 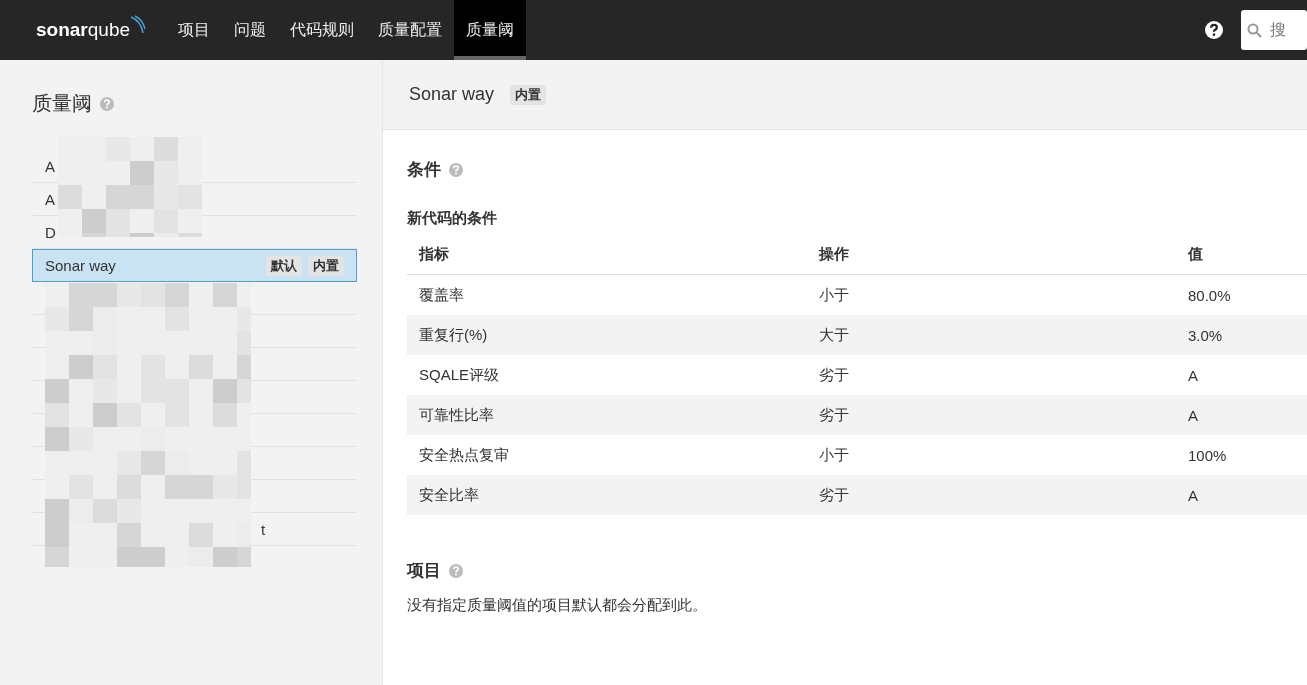 What do you see at coordinates (460, 375) in the screenshot?
I see `table-cell-text: SQALE评级` at bounding box center [460, 375].